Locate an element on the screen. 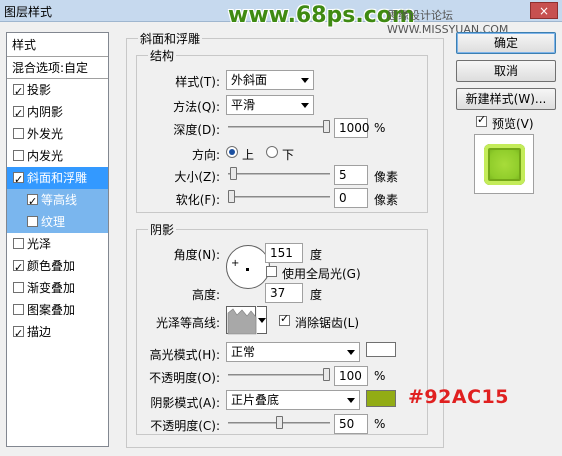 This screenshot has height=456, width=562. style-item-pattern-overlay: 图案叠加 is located at coordinates (57, 310).